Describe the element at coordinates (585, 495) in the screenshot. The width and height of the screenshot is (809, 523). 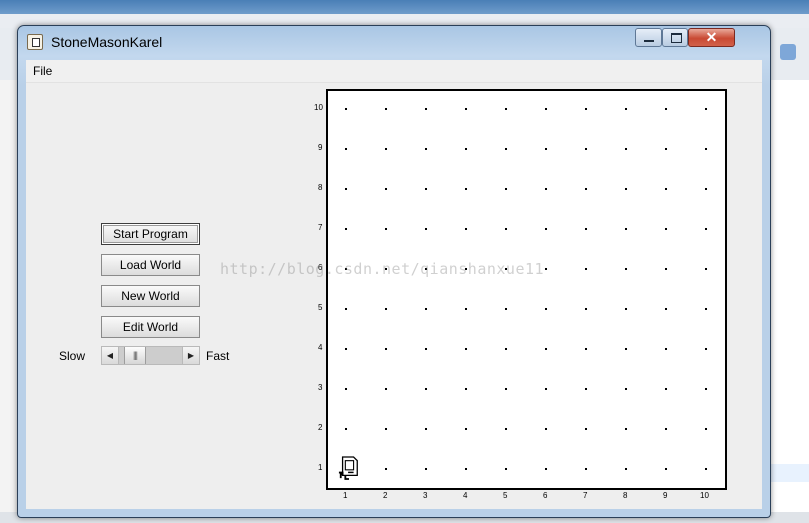
I see `x-axis-label: 7` at that location.